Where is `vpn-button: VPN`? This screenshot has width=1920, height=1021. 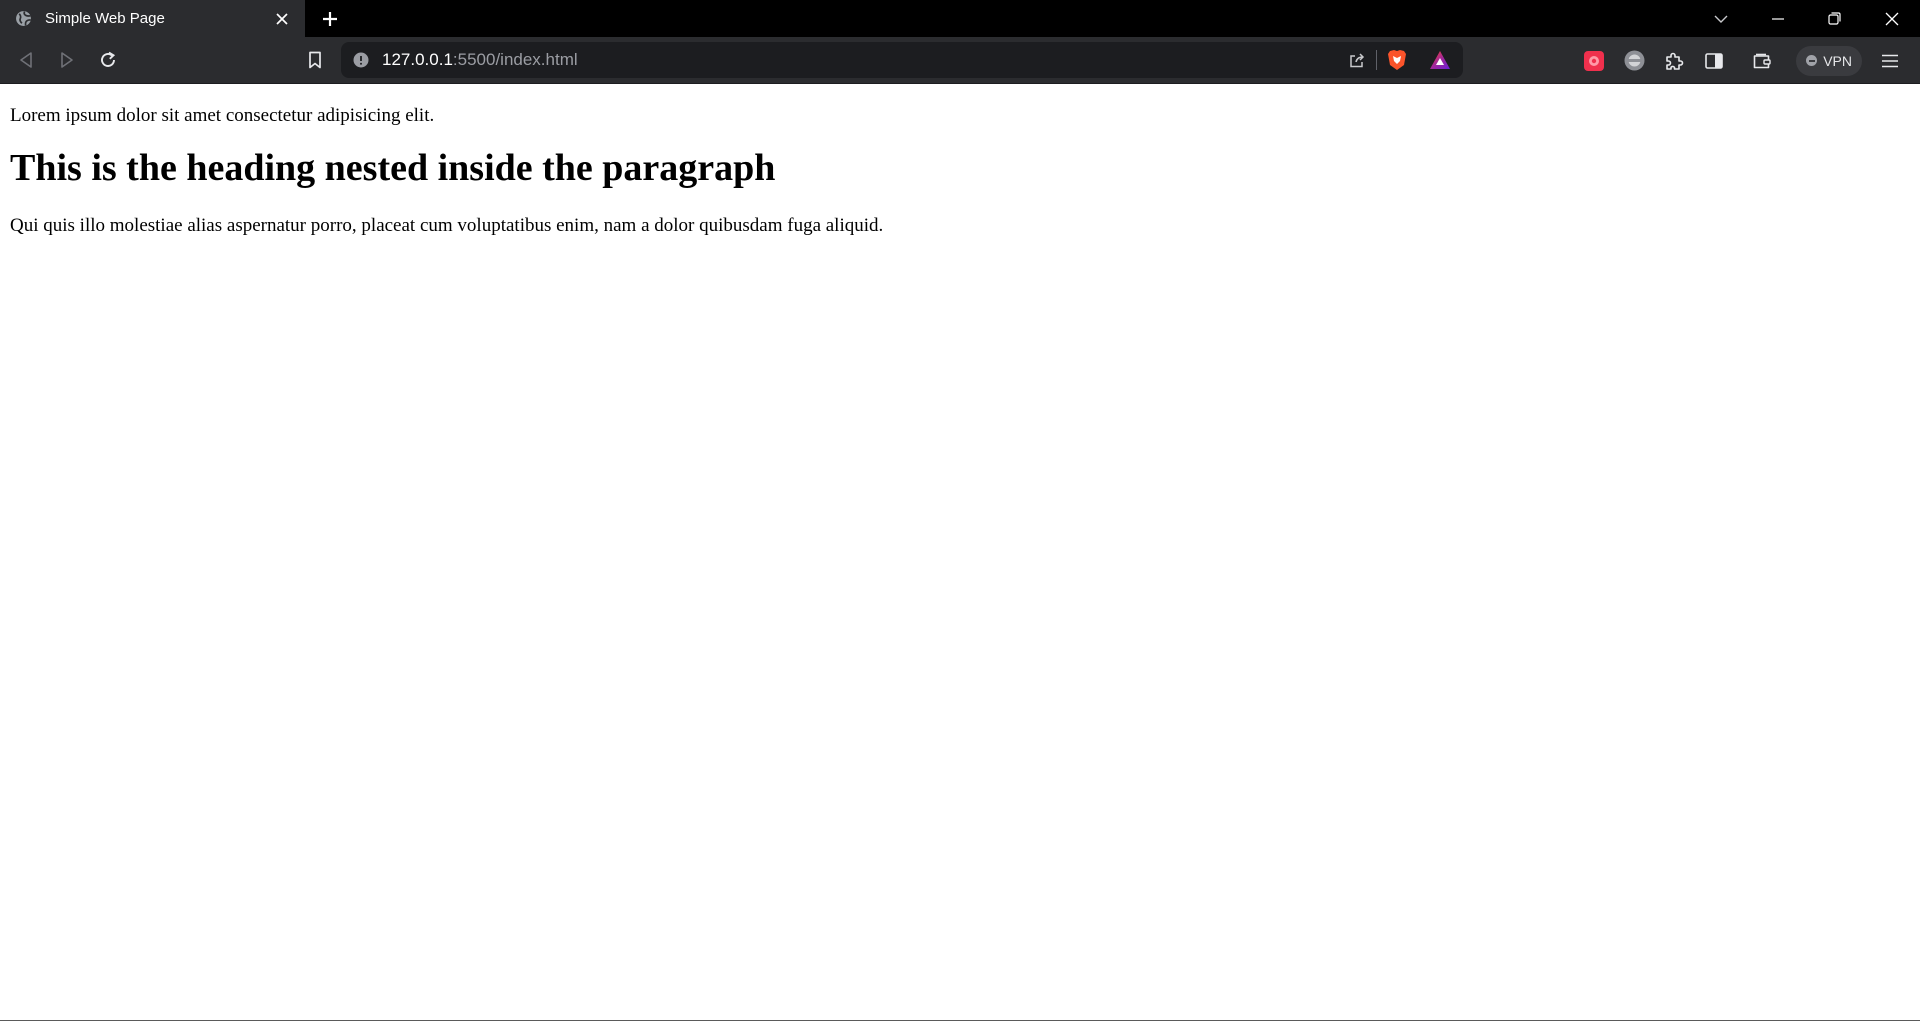 vpn-button: VPN is located at coordinates (1829, 60).